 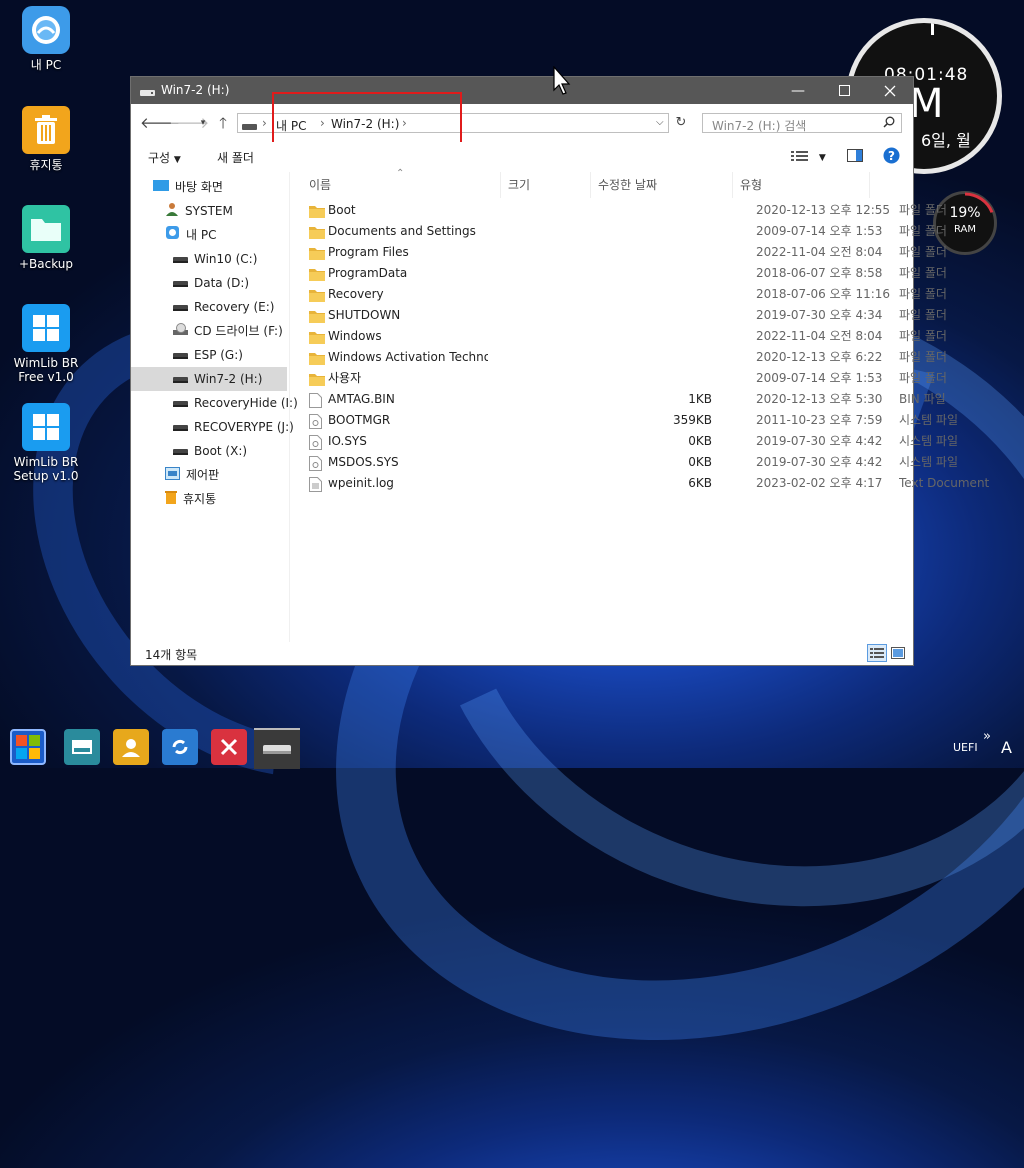 I want to click on organize-button: 구성 ▼, so click(x=164, y=157).